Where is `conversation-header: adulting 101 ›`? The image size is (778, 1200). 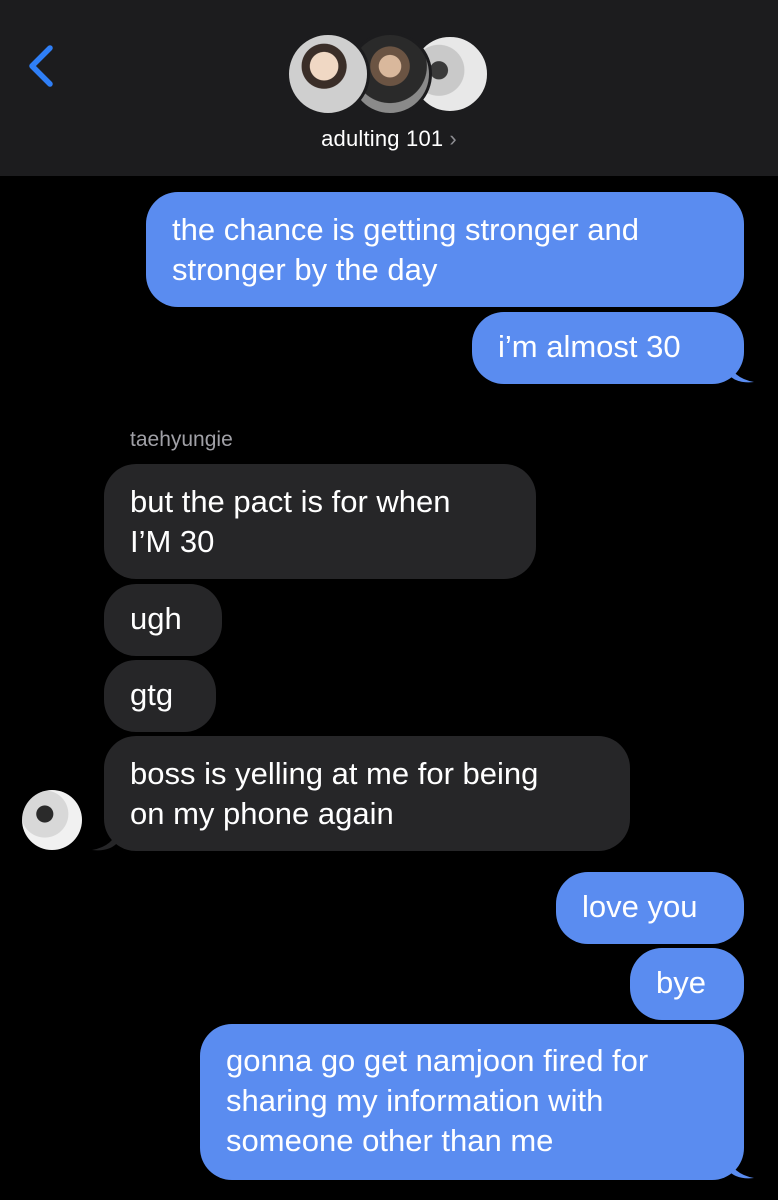
conversation-header: adulting 101 › is located at coordinates (389, 88).